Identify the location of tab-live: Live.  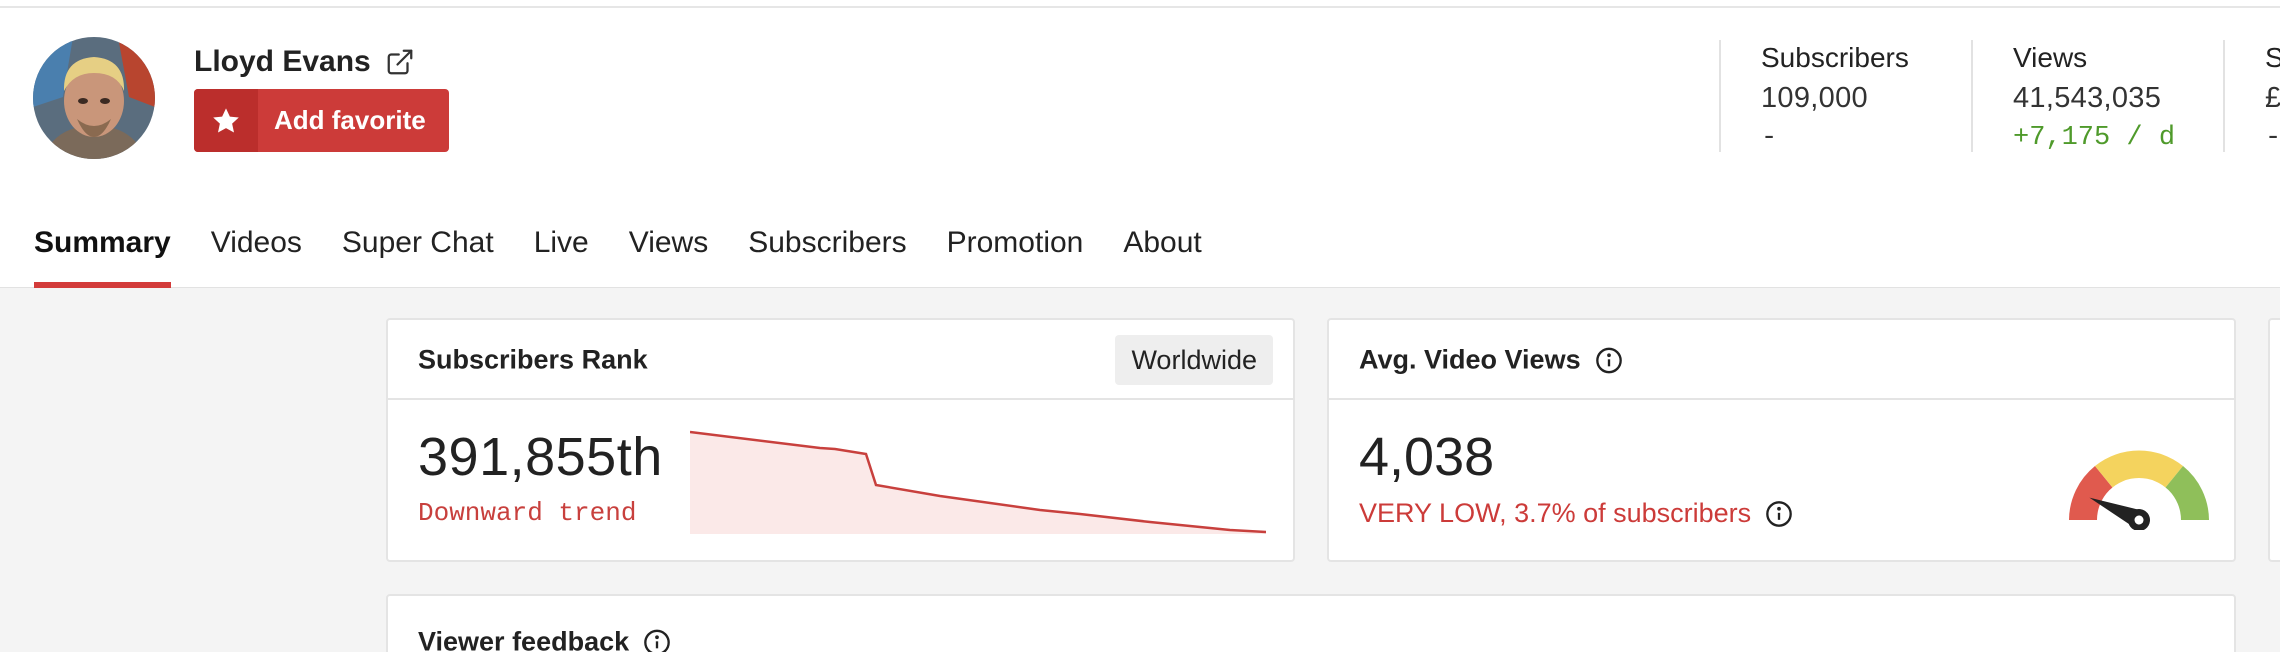
(561, 255).